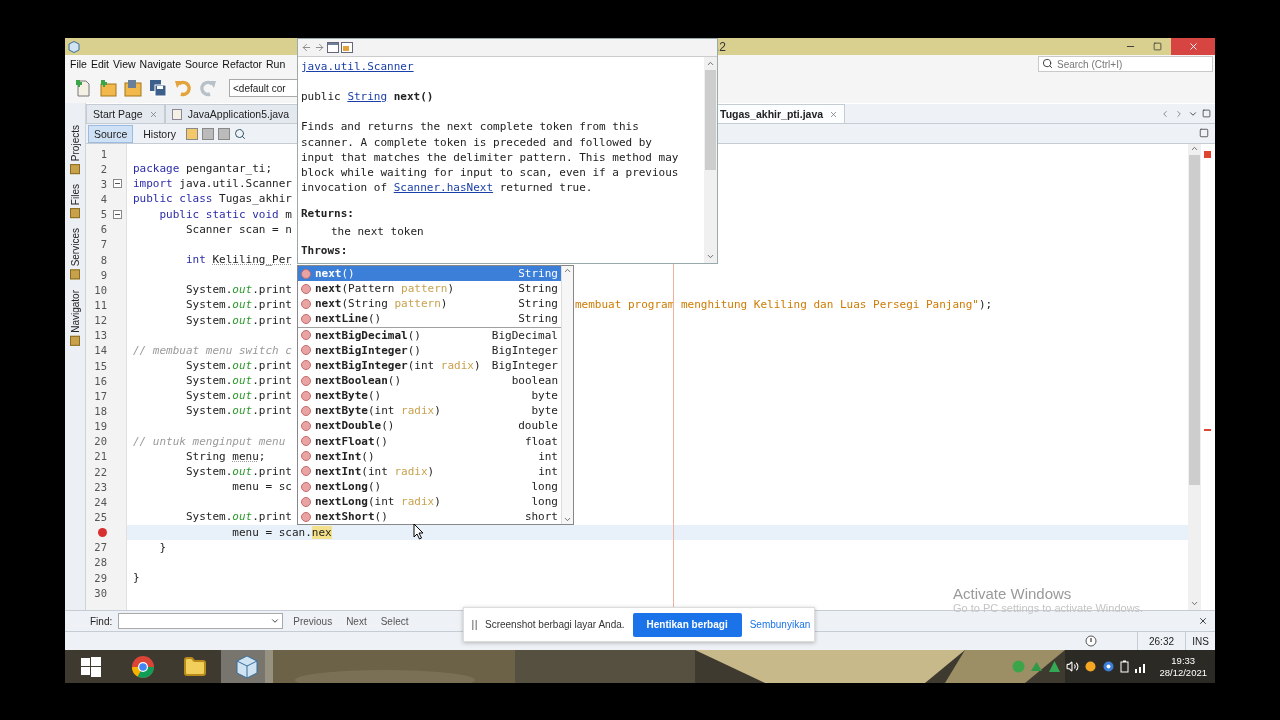 The width and height of the screenshot is (1280, 720). Describe the element at coordinates (103, 274) in the screenshot. I see `line-number: 9` at that location.